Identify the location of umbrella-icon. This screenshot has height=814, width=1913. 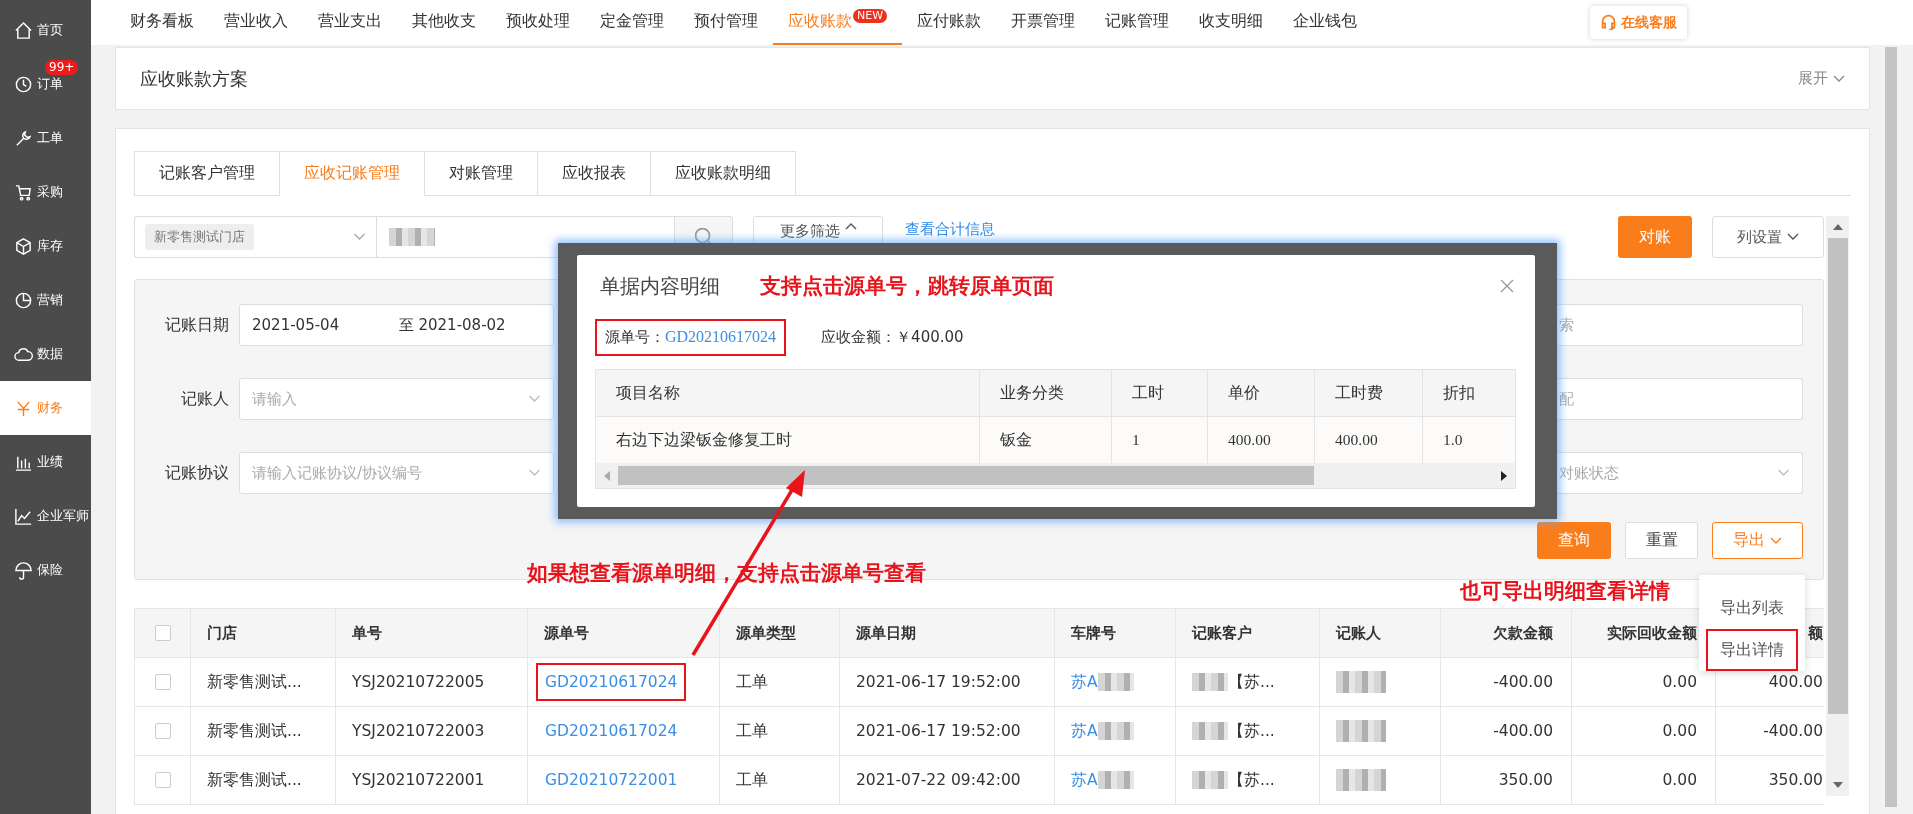
(23, 570).